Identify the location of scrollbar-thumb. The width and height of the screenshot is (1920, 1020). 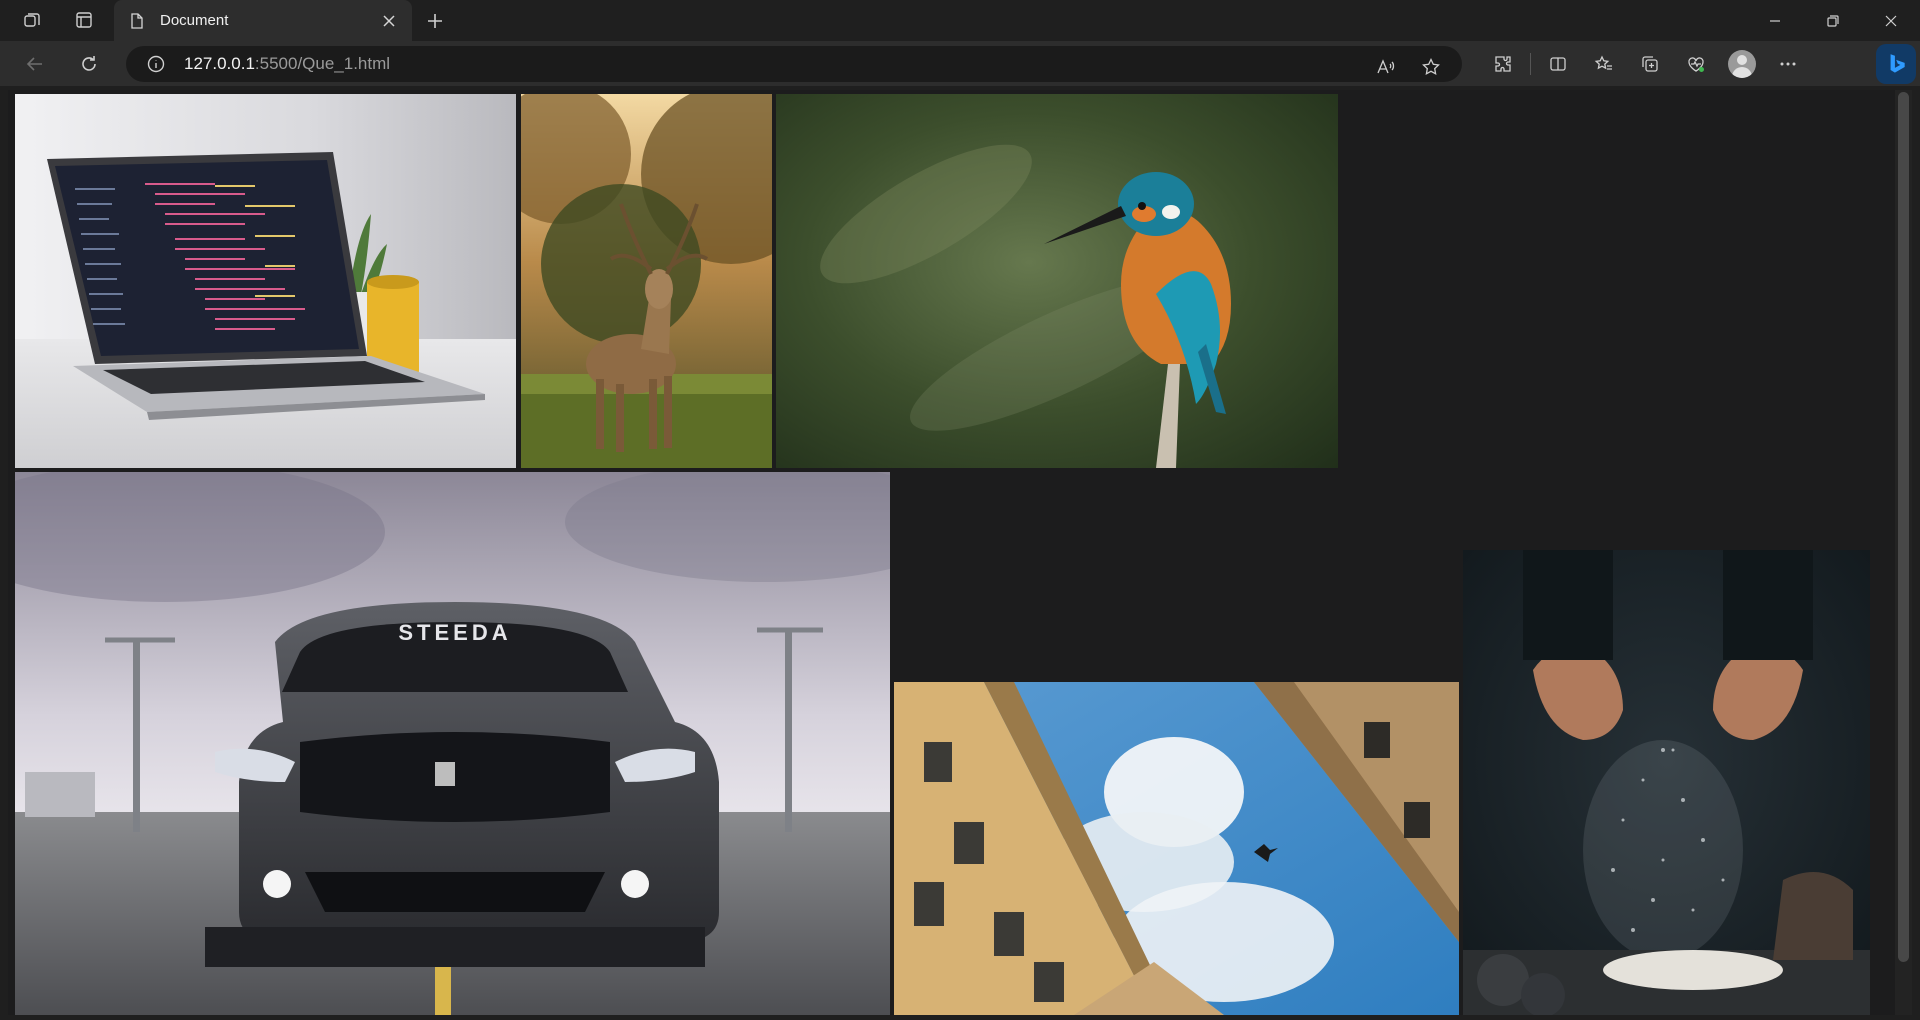
(1903, 527).